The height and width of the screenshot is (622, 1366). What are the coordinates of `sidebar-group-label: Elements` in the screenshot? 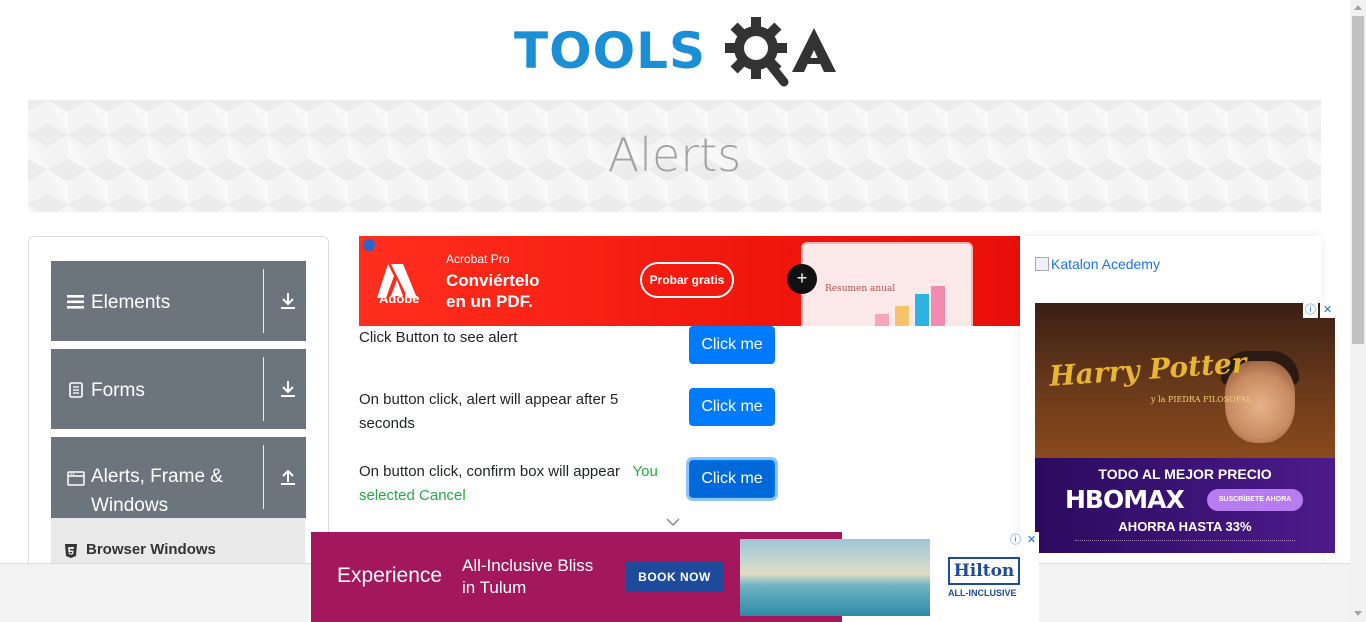 It's located at (131, 302).